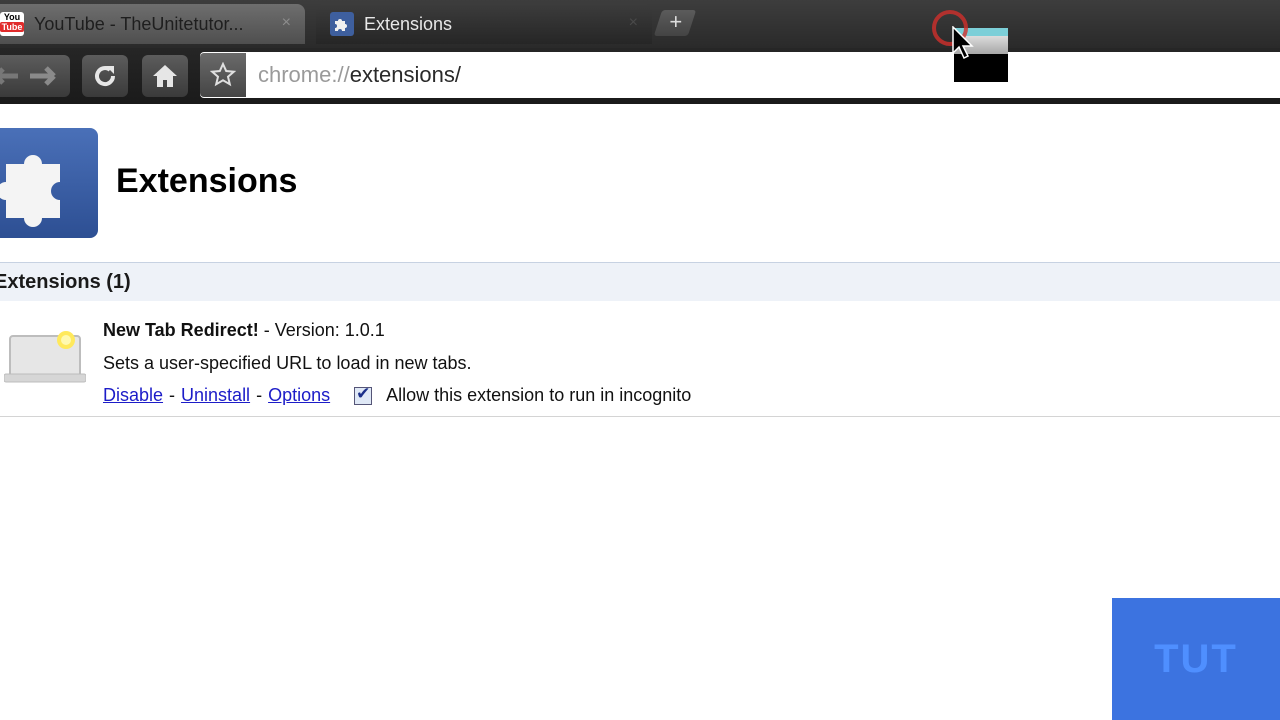  I want to click on toolbar: chrome://extensions/, so click(640, 76).